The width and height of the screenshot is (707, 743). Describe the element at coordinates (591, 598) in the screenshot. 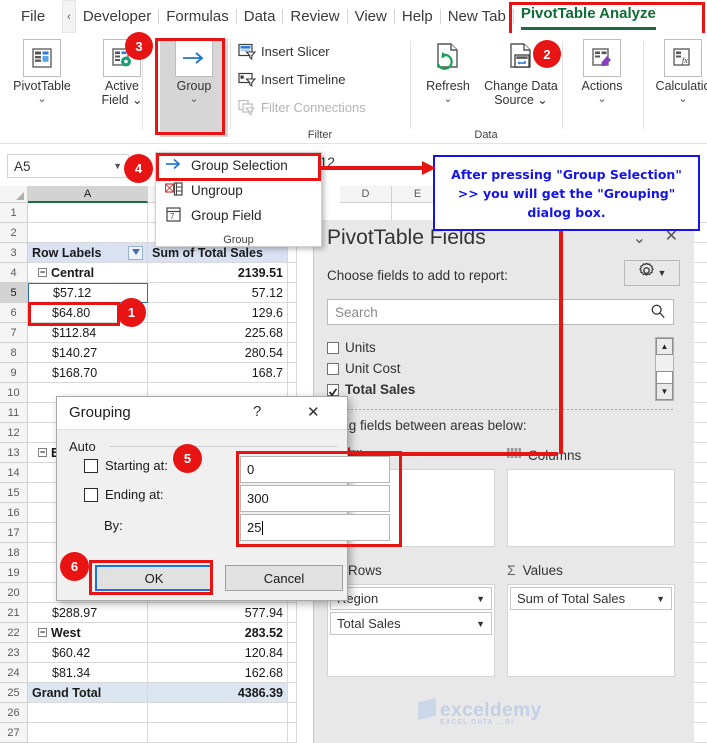

I see `field-pill-sum-of-total-sales: Sum of Total Sales ▼` at that location.